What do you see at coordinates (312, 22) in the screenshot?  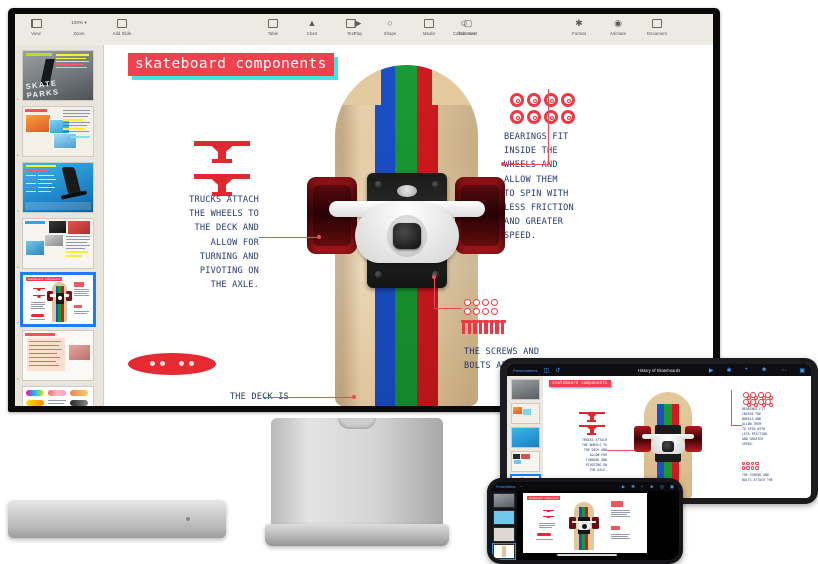 I see `chart-icon: ▲` at bounding box center [312, 22].